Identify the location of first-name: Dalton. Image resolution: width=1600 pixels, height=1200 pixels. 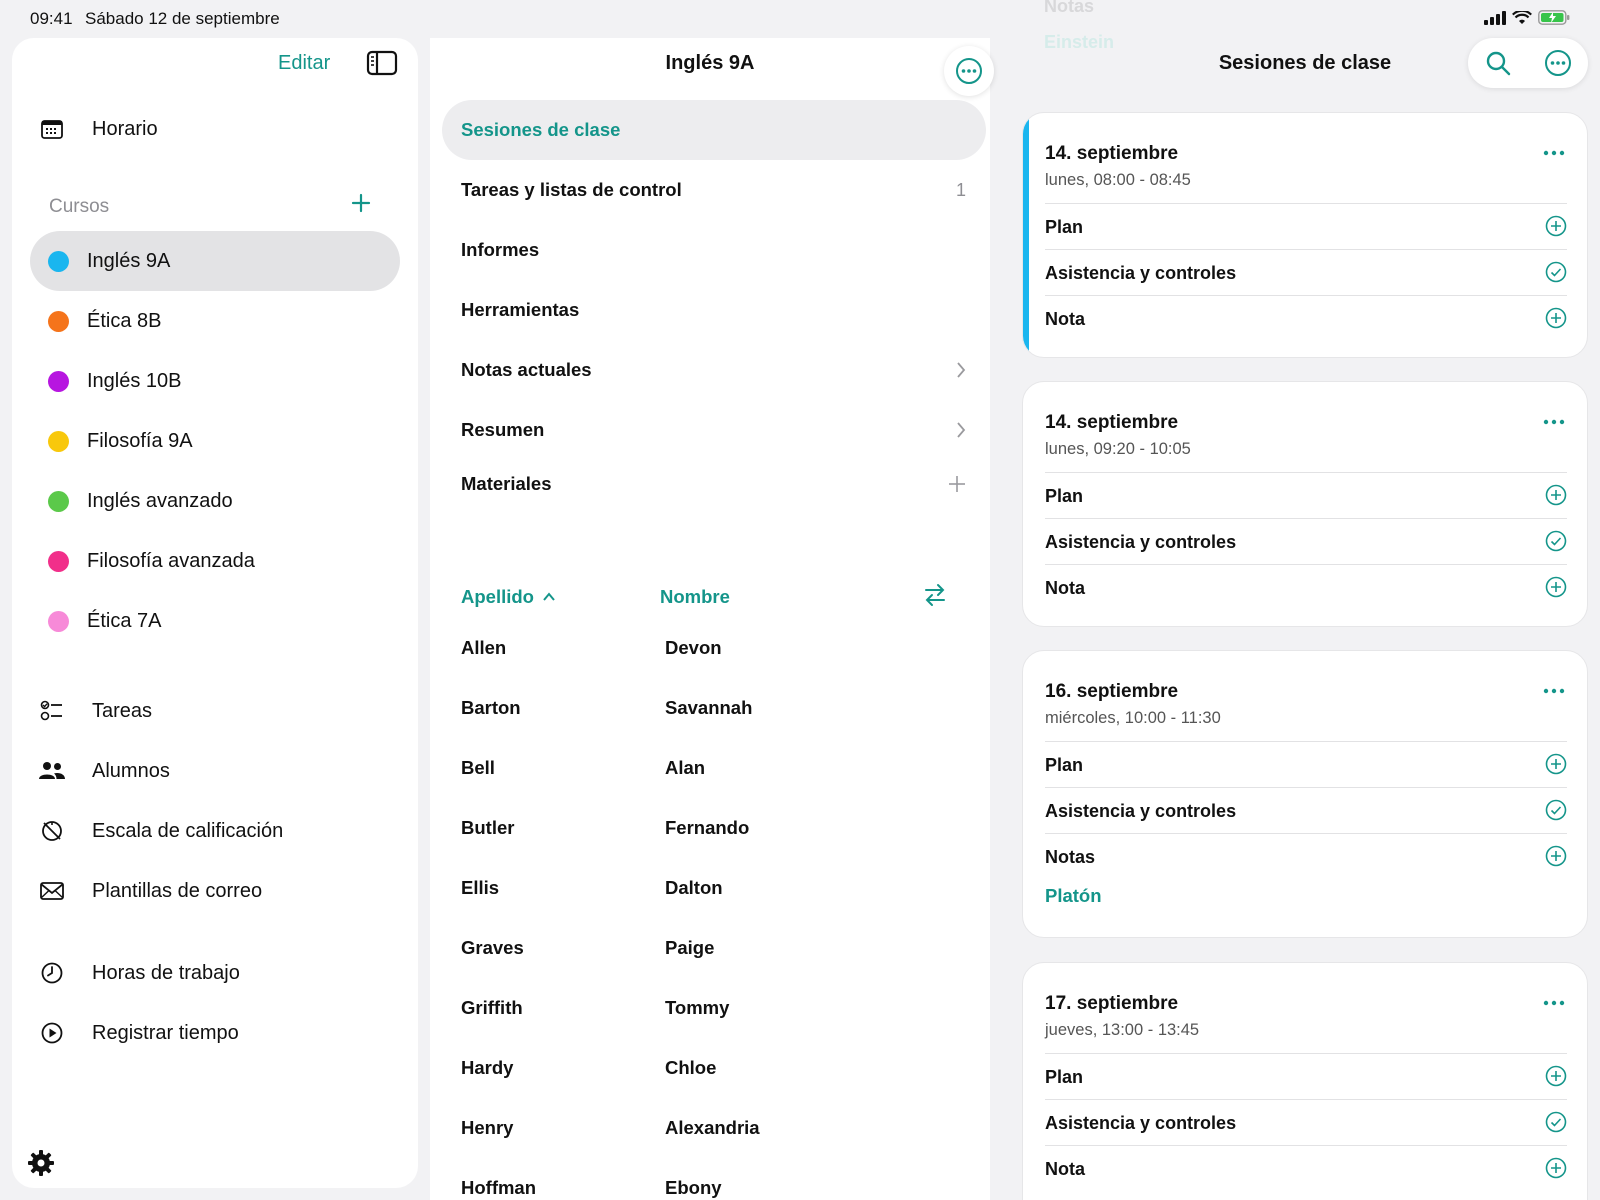
(694, 887).